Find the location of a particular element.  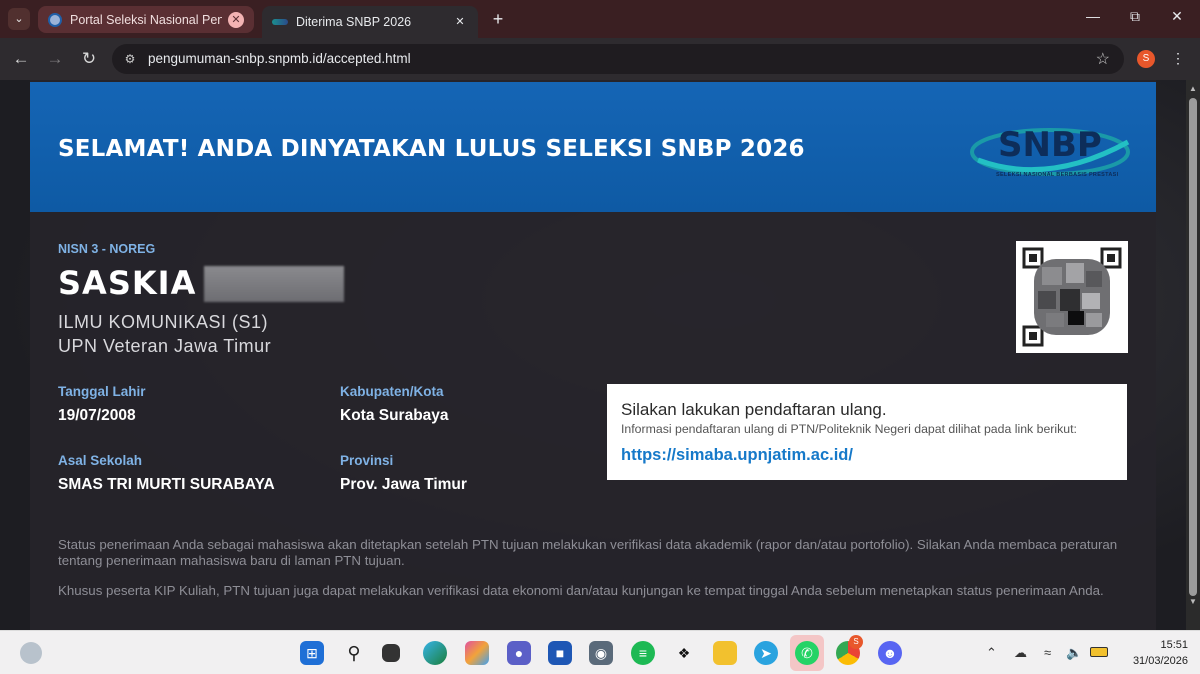

scroll-thumb is located at coordinates (1193, 347).